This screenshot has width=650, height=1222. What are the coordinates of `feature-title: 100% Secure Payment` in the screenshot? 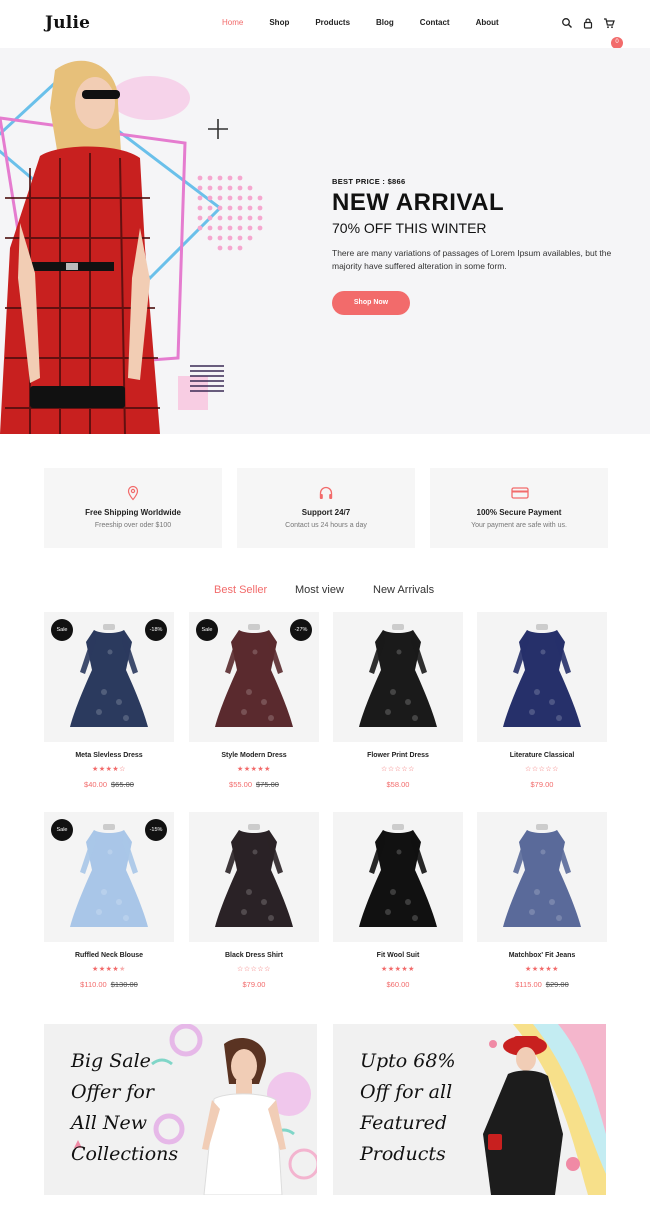 It's located at (519, 512).